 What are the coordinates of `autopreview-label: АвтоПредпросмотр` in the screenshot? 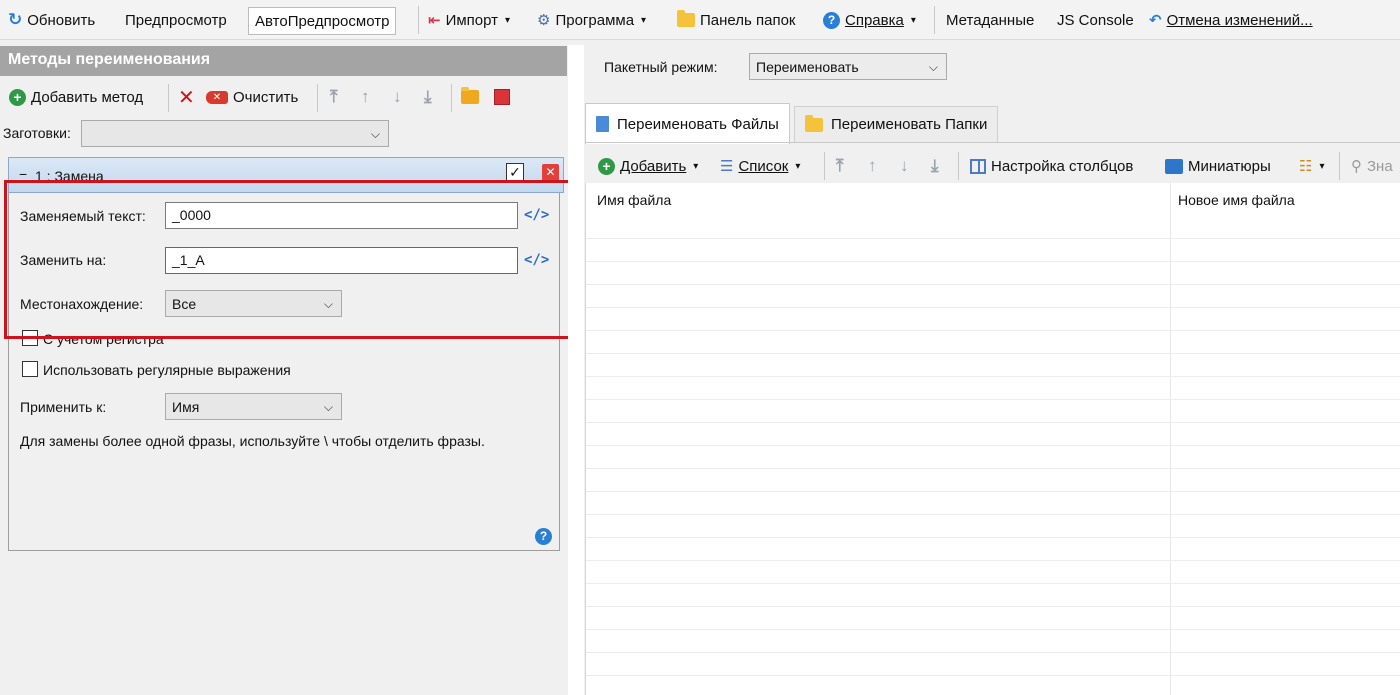 It's located at (322, 21).